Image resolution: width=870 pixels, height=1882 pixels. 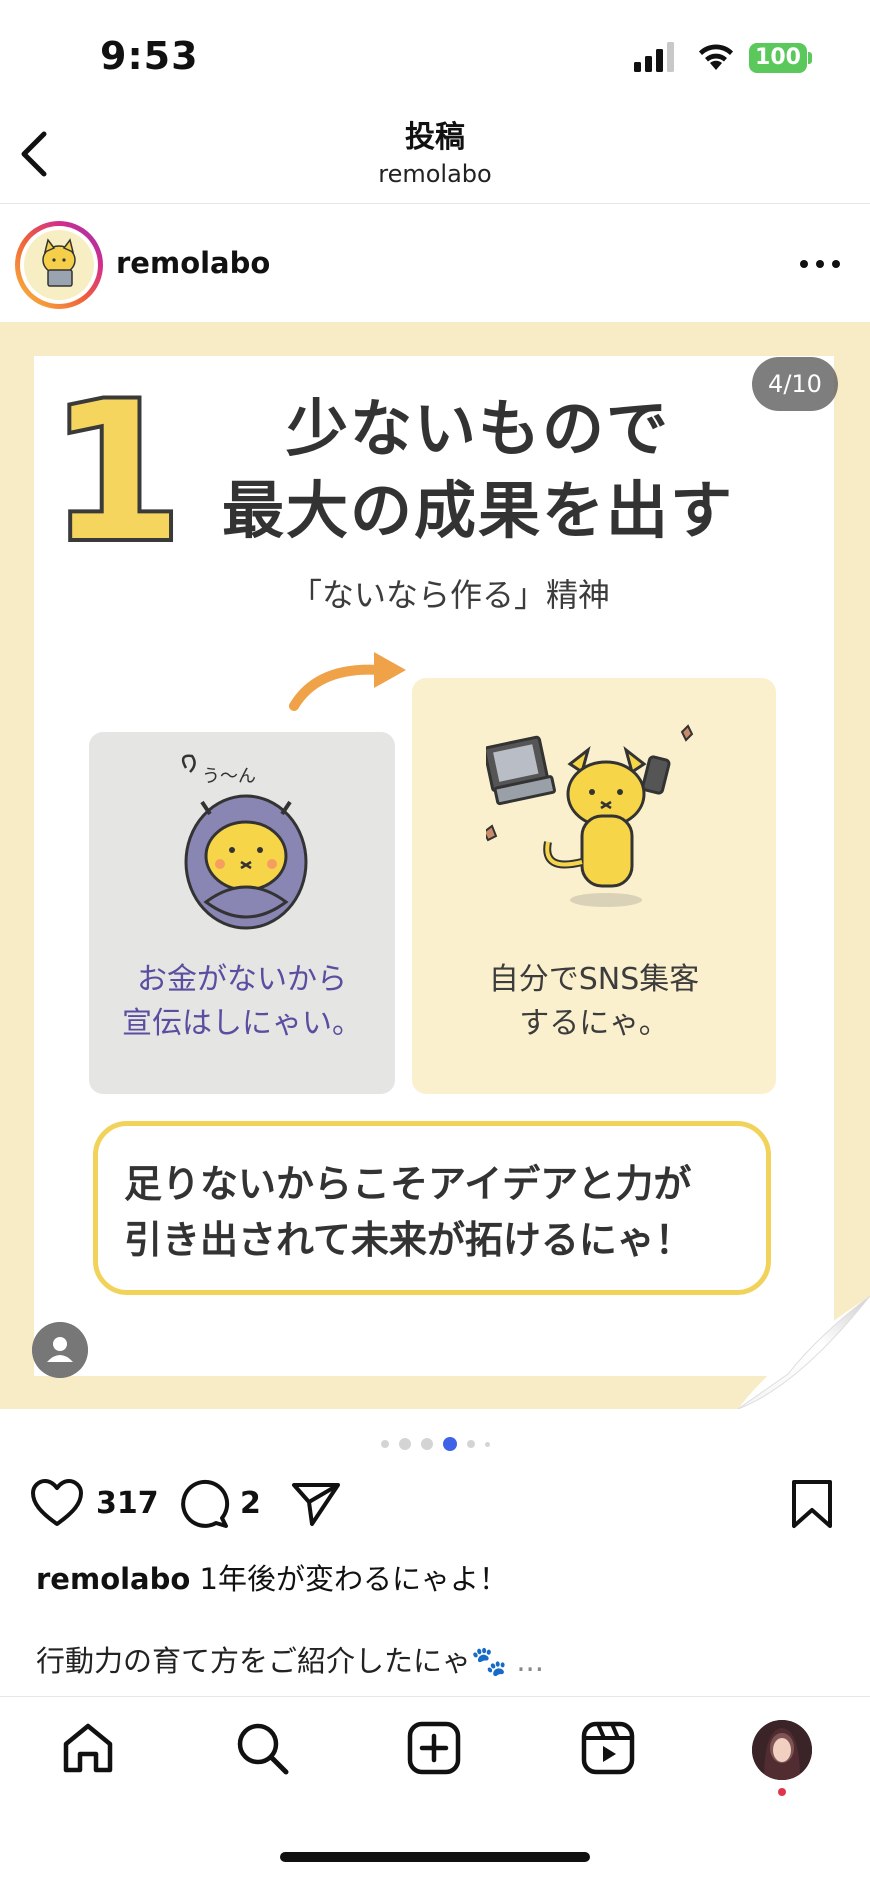 I want to click on callout-box: 足りないからこそアイデアと力が 引き出されて未来が拓けるにゃ！, so click(x=432, y=1208).